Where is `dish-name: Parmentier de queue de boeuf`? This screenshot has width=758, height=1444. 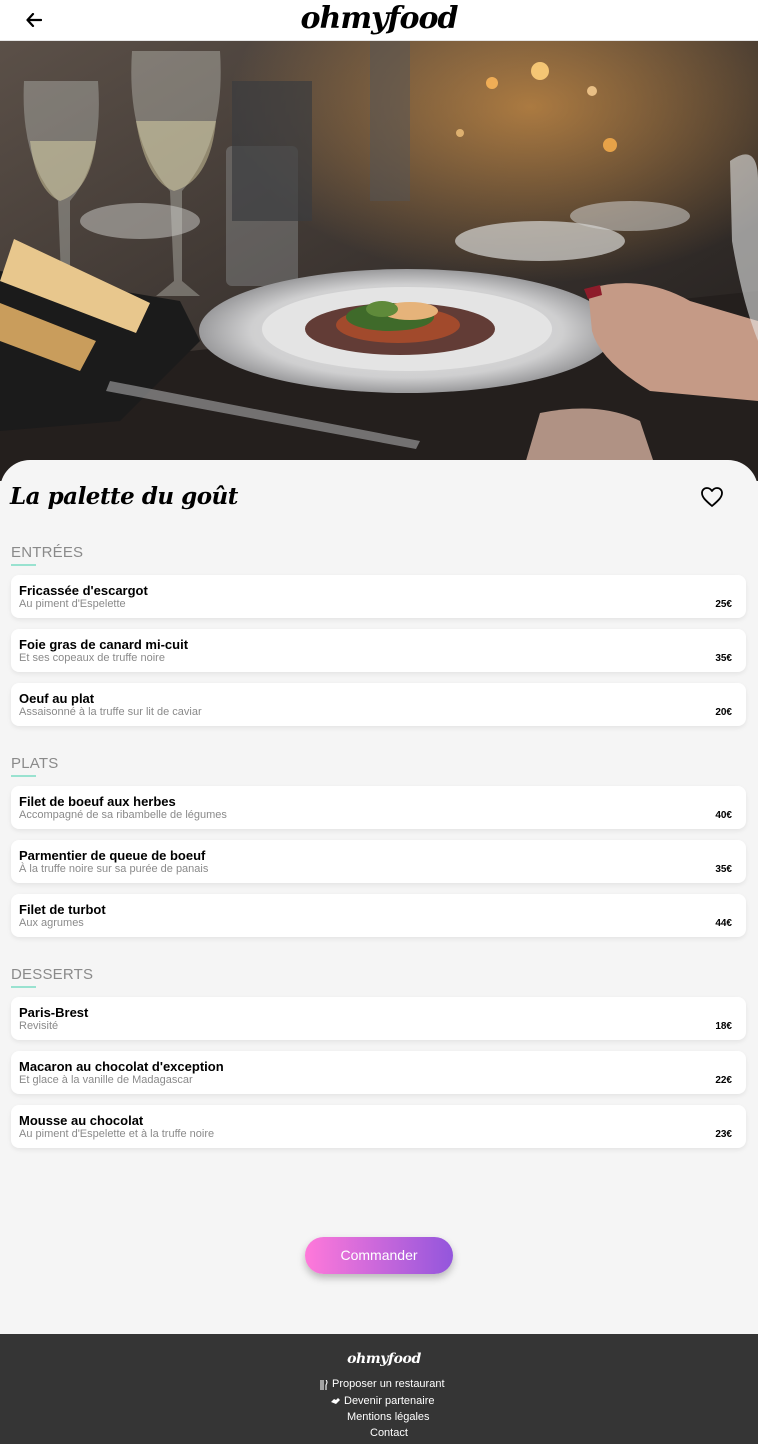
dish-name: Parmentier de queue de boeuf is located at coordinates (112, 855).